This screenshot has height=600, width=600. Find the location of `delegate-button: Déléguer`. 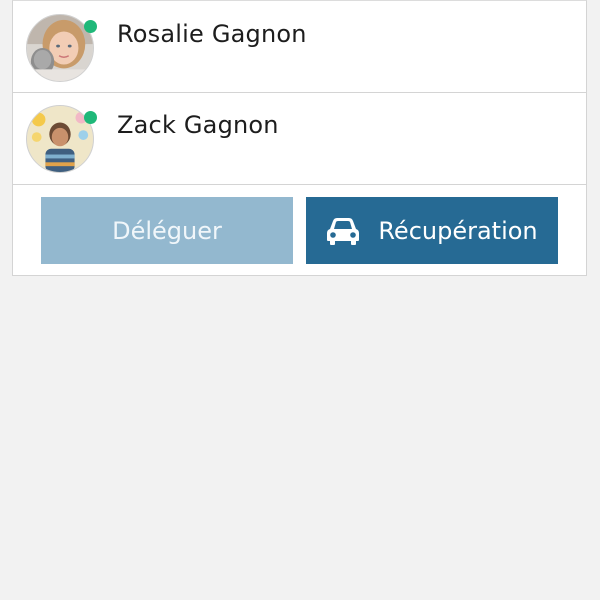

delegate-button: Déléguer is located at coordinates (167, 230).